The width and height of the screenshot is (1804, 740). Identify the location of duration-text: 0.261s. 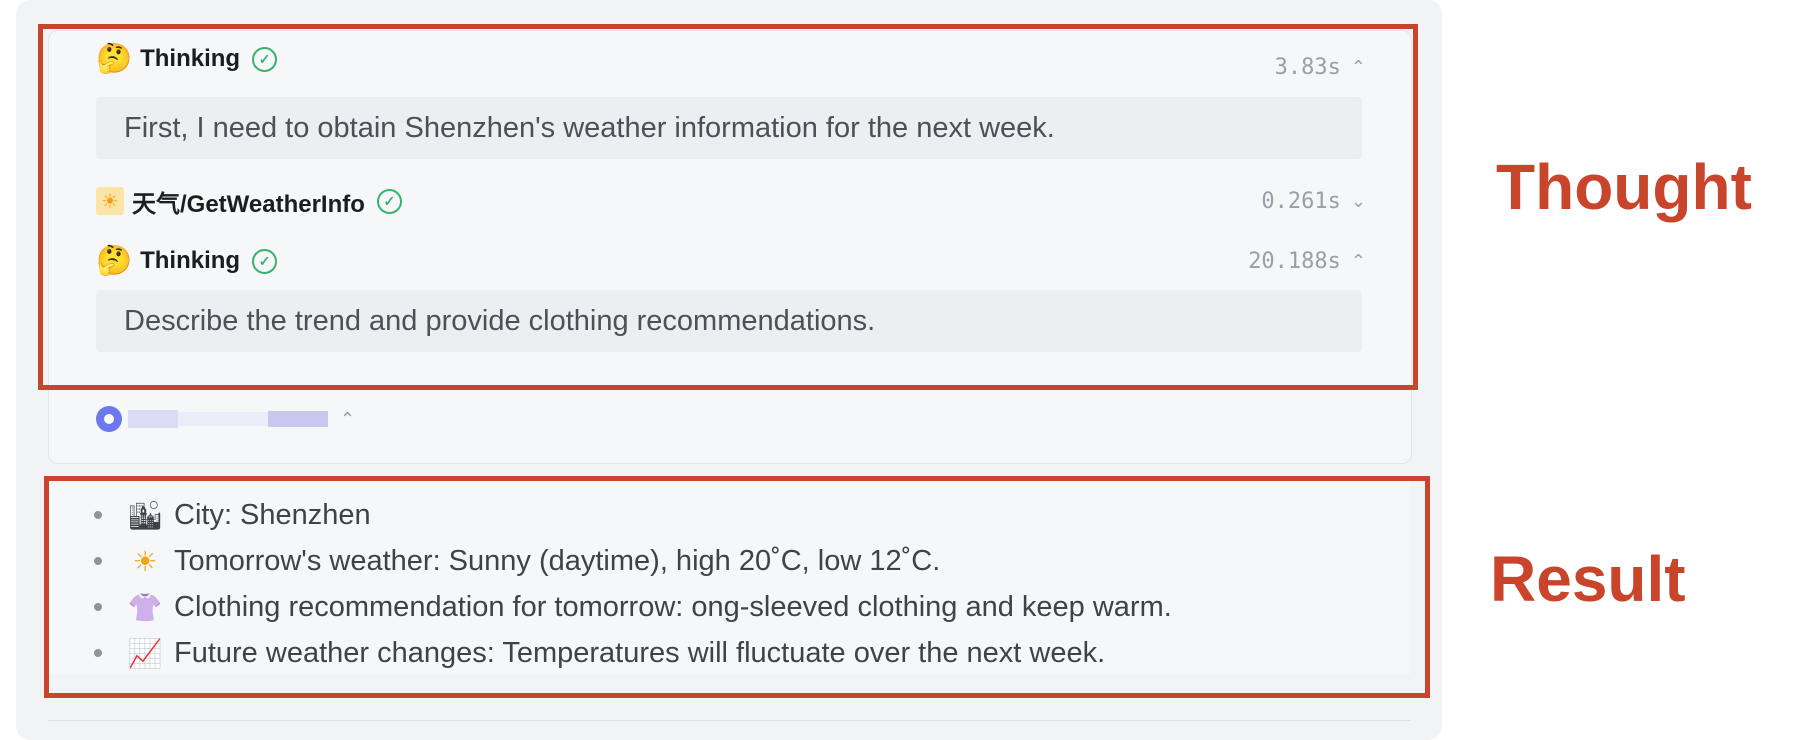
(1301, 201).